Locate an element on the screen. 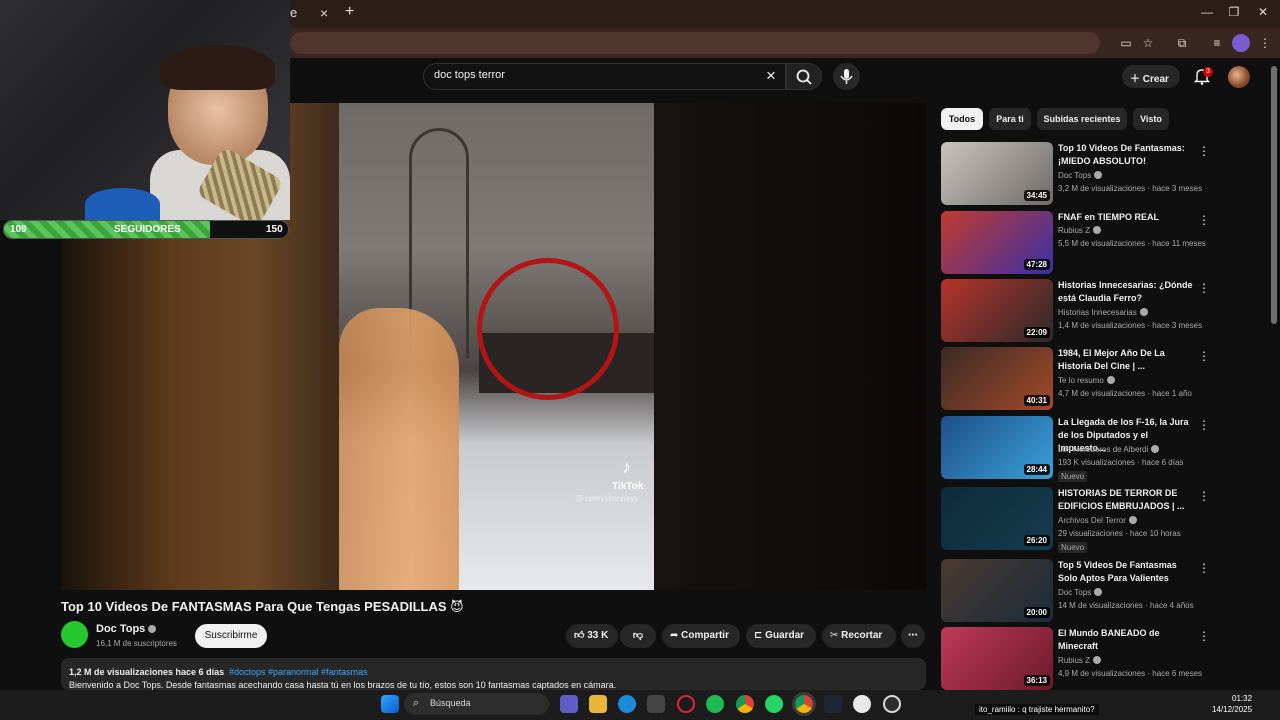 The width and height of the screenshot is (1280, 720). recommendation-channel-name: Historias Innecesarias is located at coordinates (1097, 312).